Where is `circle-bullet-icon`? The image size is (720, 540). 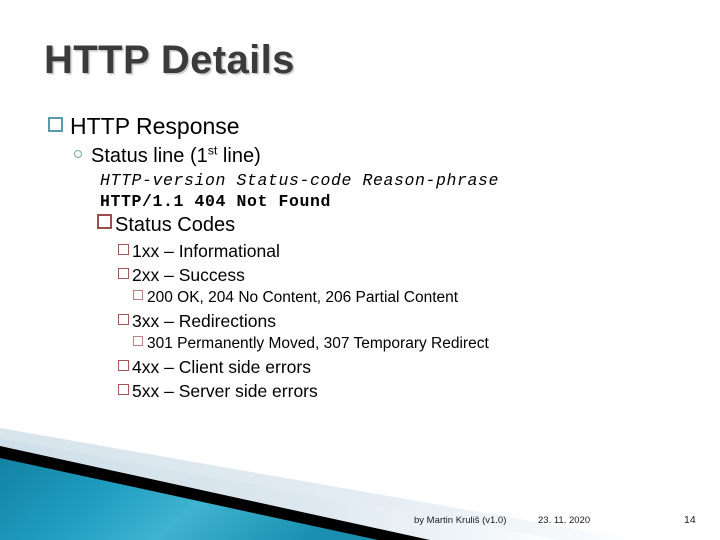
circle-bullet-icon is located at coordinates (78, 154).